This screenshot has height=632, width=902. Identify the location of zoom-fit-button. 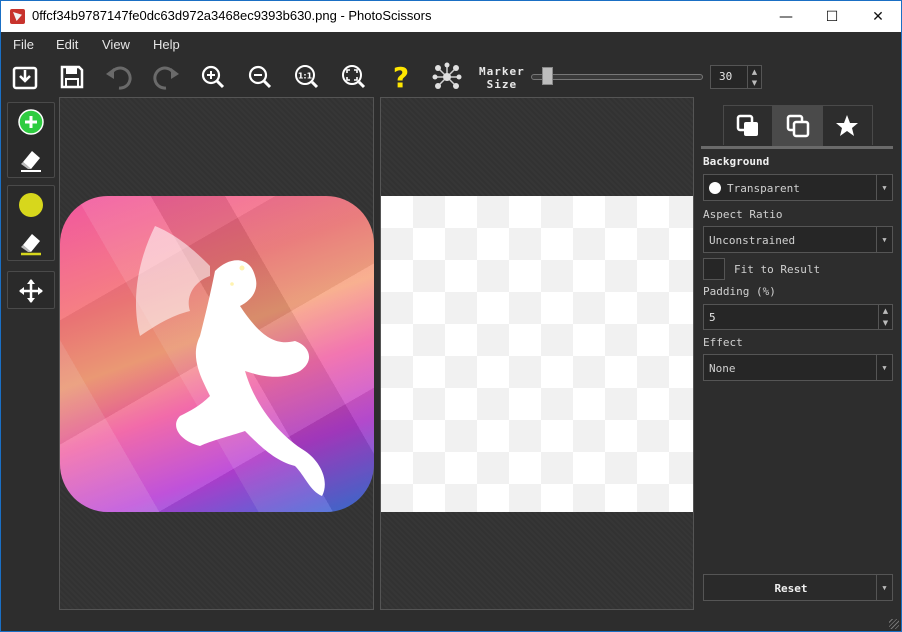
(354, 77).